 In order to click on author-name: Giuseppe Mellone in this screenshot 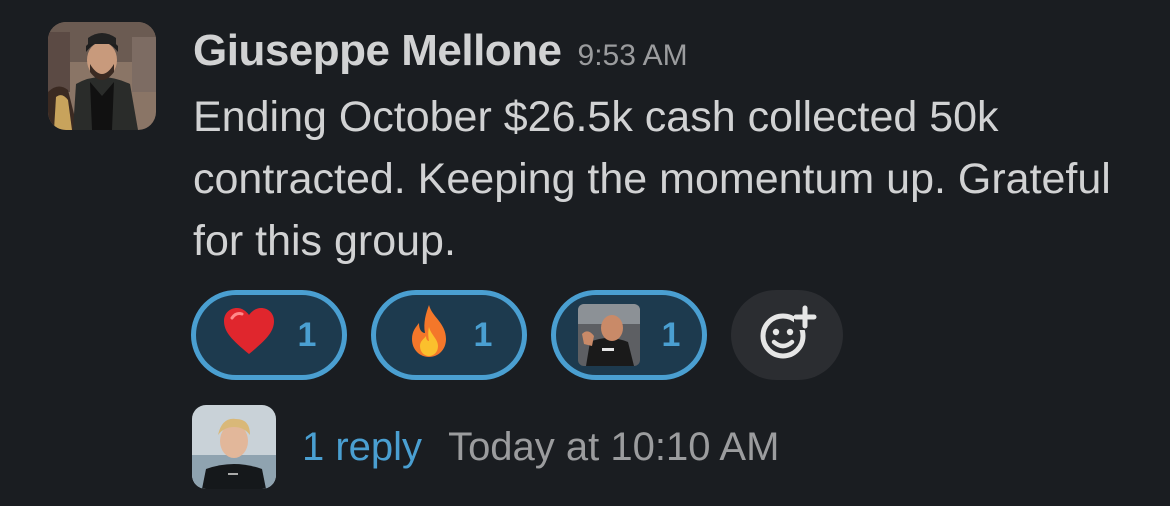, I will do `click(377, 51)`.